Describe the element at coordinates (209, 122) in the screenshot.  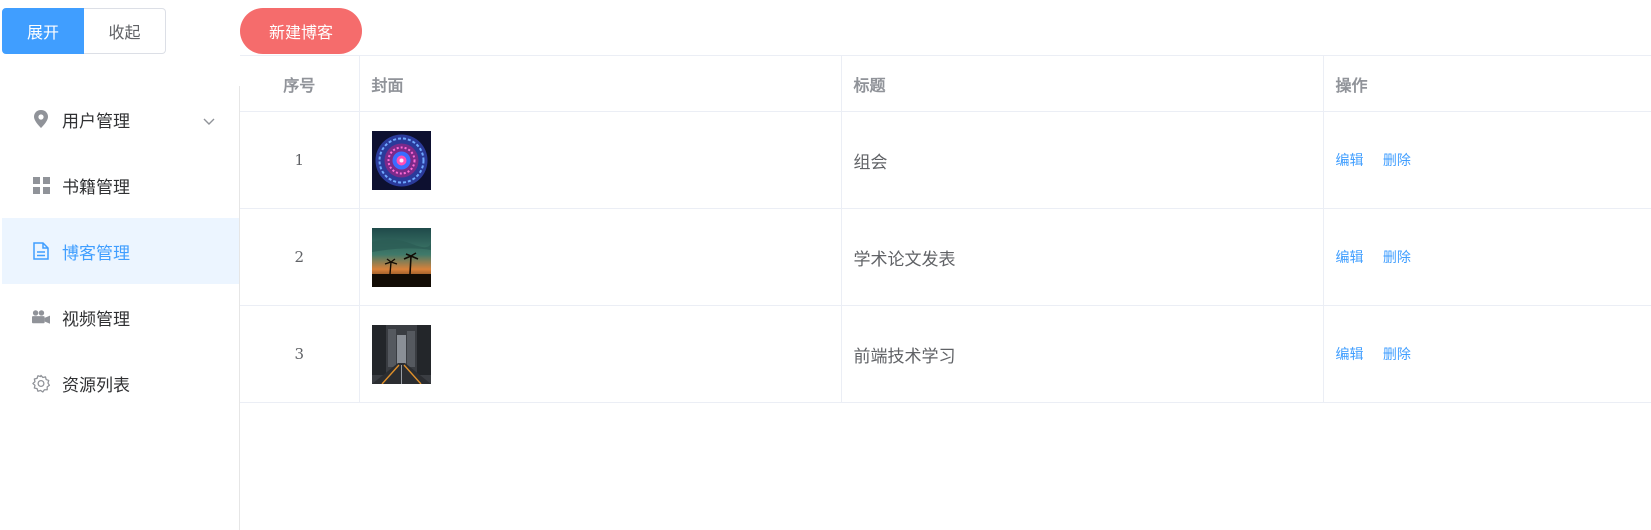
I see `chevron-down-icon` at that location.